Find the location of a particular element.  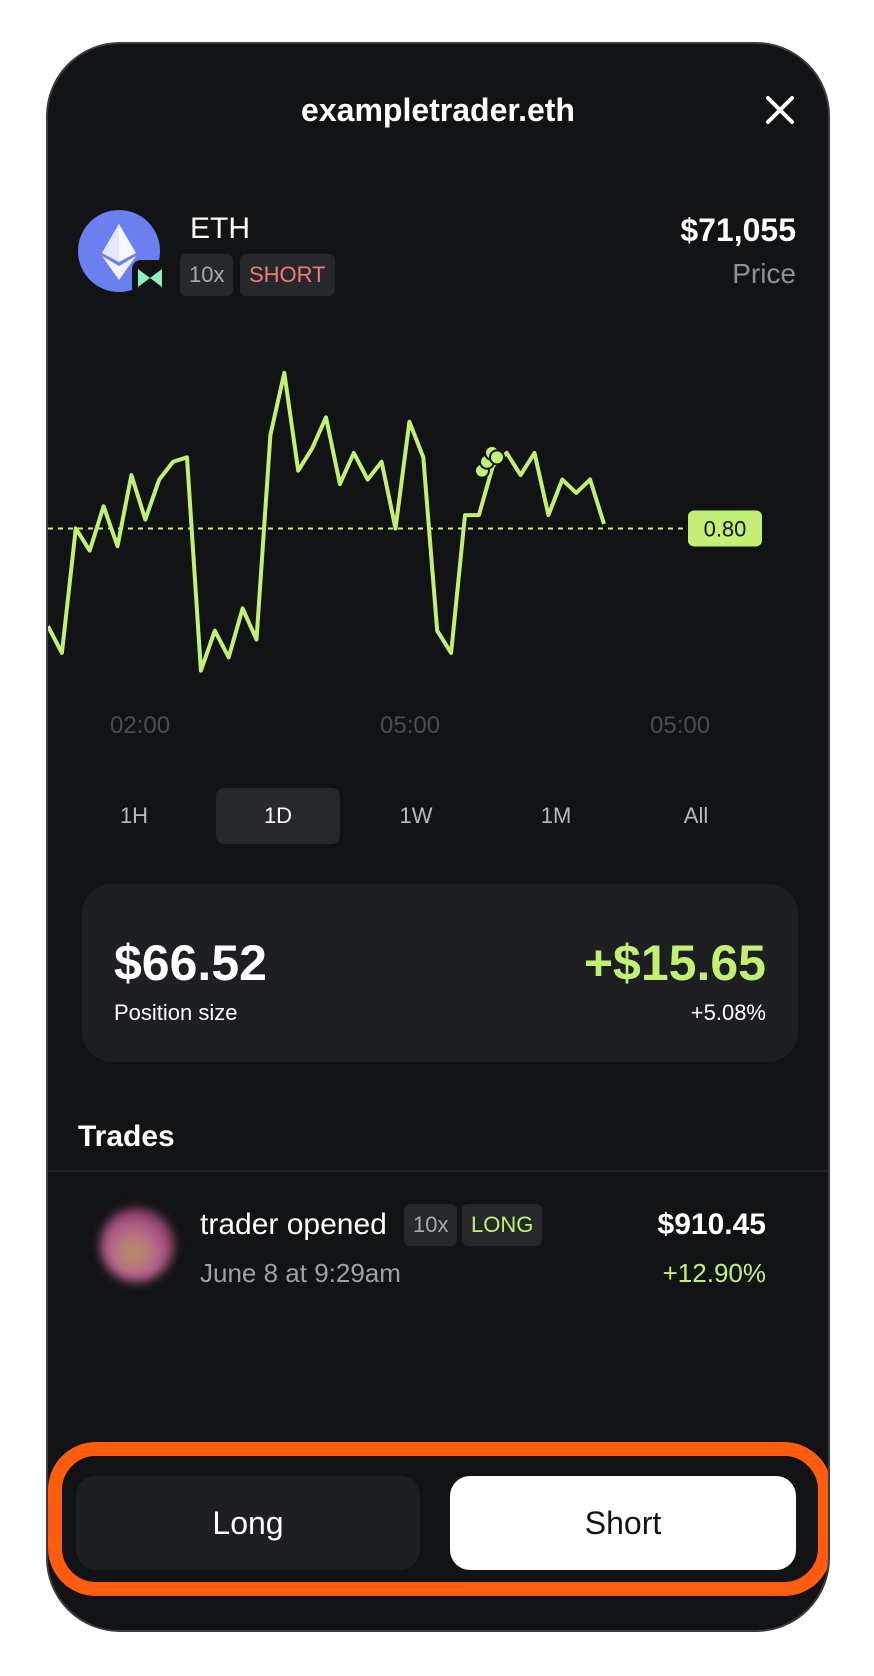

range-tab-1d: 1D is located at coordinates (278, 816).